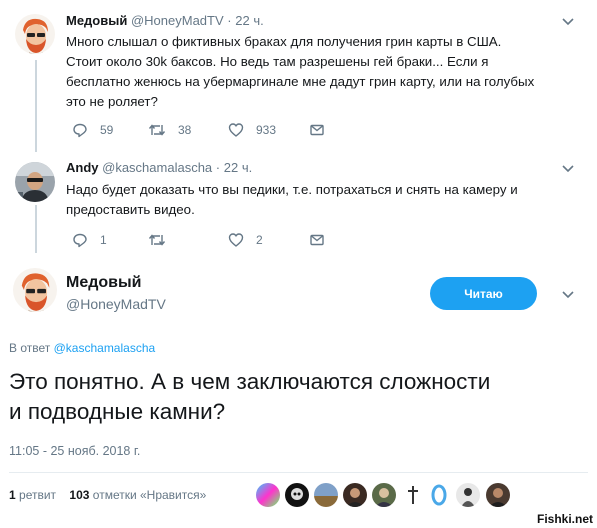 This screenshot has height=528, width=597. I want to click on tweet-actions: 59 38 933, so click(216, 130).